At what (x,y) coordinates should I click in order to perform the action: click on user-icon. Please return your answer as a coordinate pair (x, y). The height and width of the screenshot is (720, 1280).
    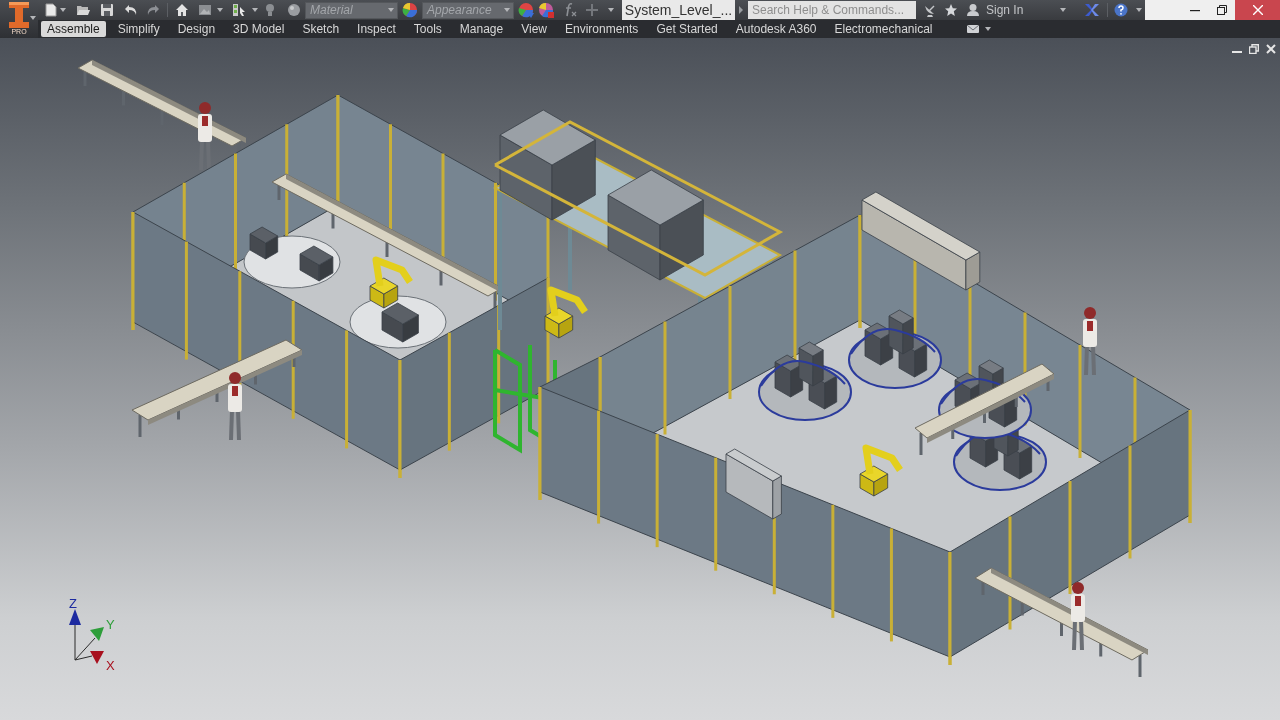
    Looking at the image, I should click on (973, 10).